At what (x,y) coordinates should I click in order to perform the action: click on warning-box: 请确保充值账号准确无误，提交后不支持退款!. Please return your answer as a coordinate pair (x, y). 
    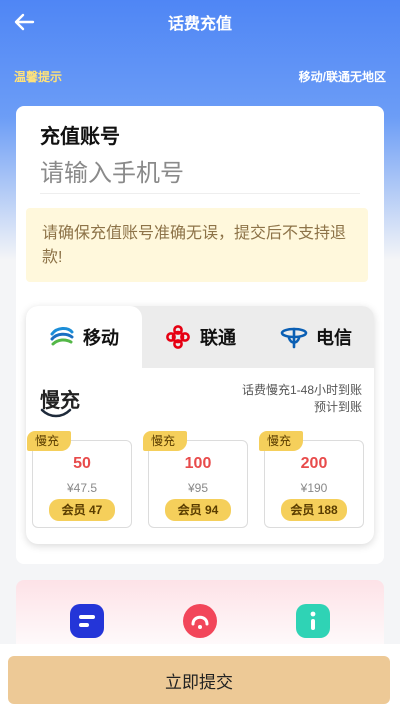
    Looking at the image, I should click on (197, 245).